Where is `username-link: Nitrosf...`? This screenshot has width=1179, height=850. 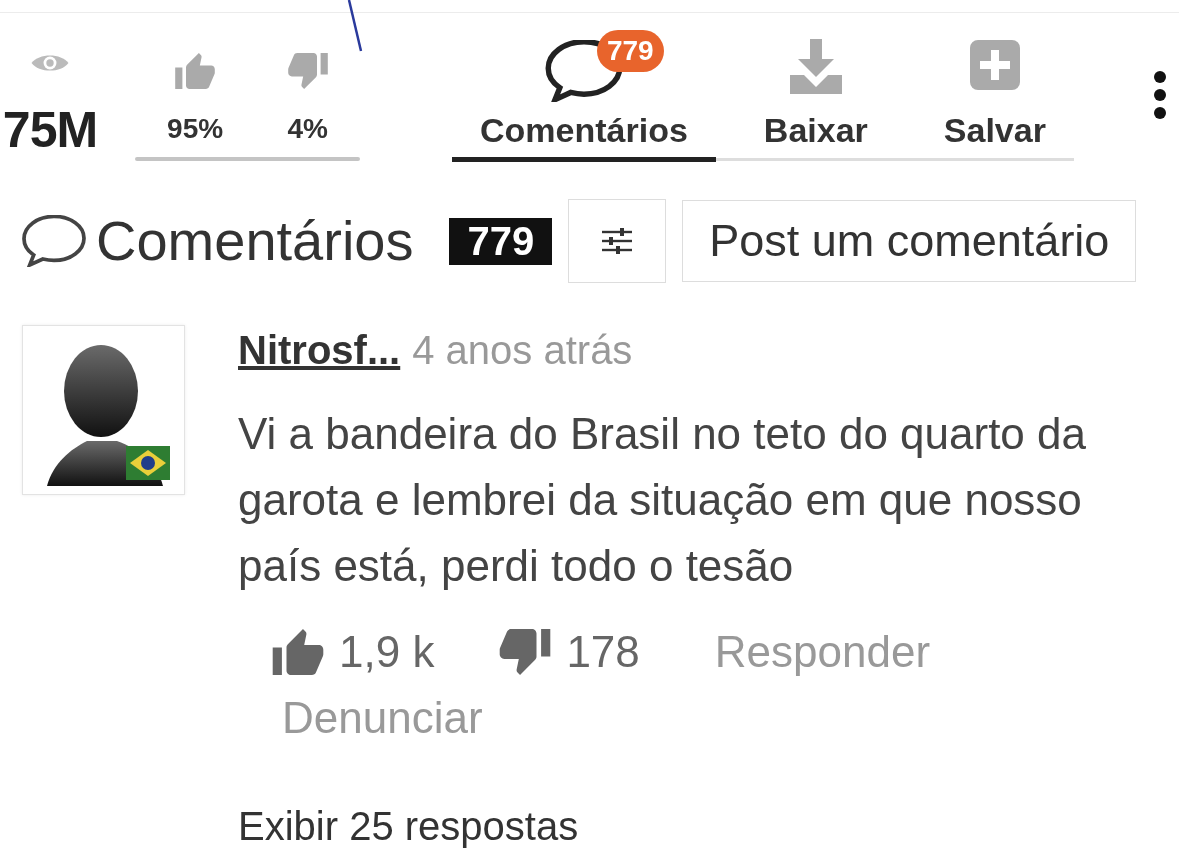 username-link: Nitrosf... is located at coordinates (319, 350).